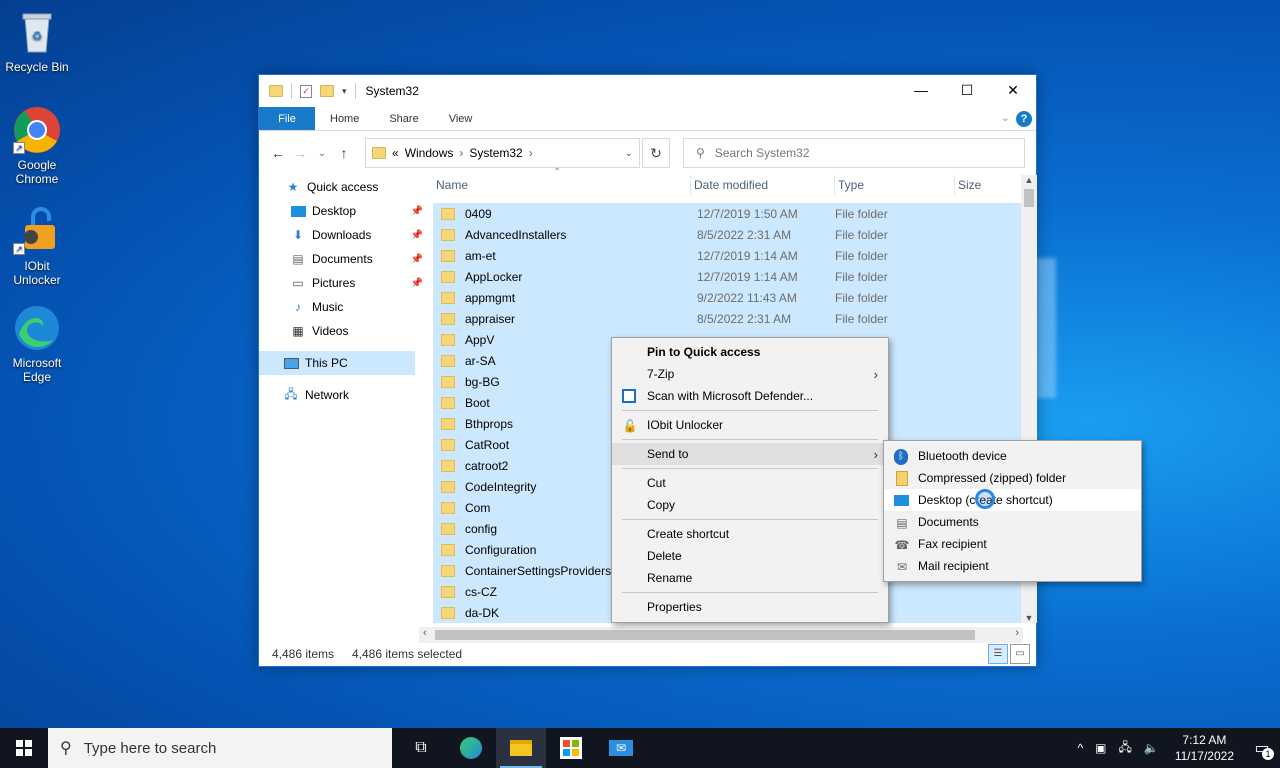  Describe the element at coordinates (287, 118) in the screenshot. I see `tab-file: File` at that location.